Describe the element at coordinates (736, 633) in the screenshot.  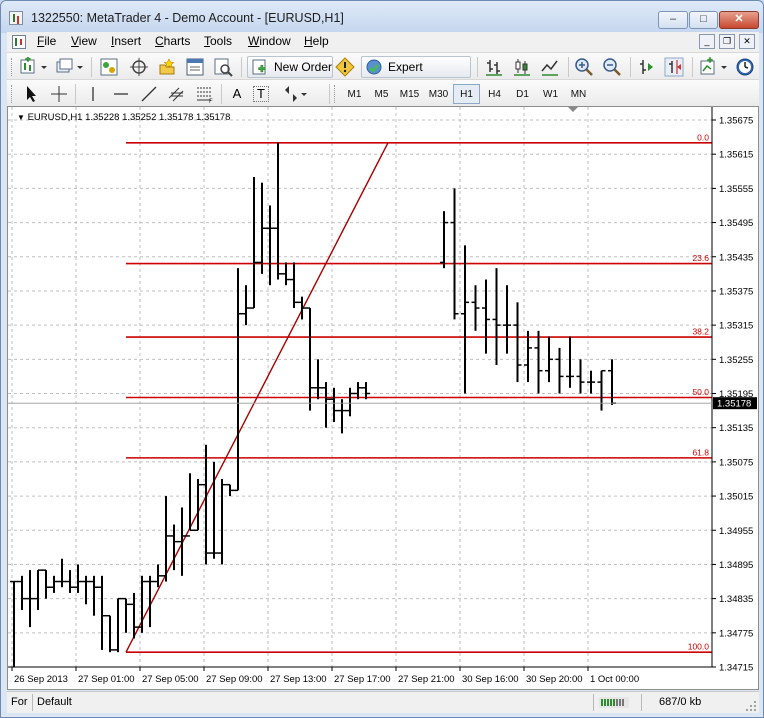
I see `y-tick-label: 1.34775` at that location.